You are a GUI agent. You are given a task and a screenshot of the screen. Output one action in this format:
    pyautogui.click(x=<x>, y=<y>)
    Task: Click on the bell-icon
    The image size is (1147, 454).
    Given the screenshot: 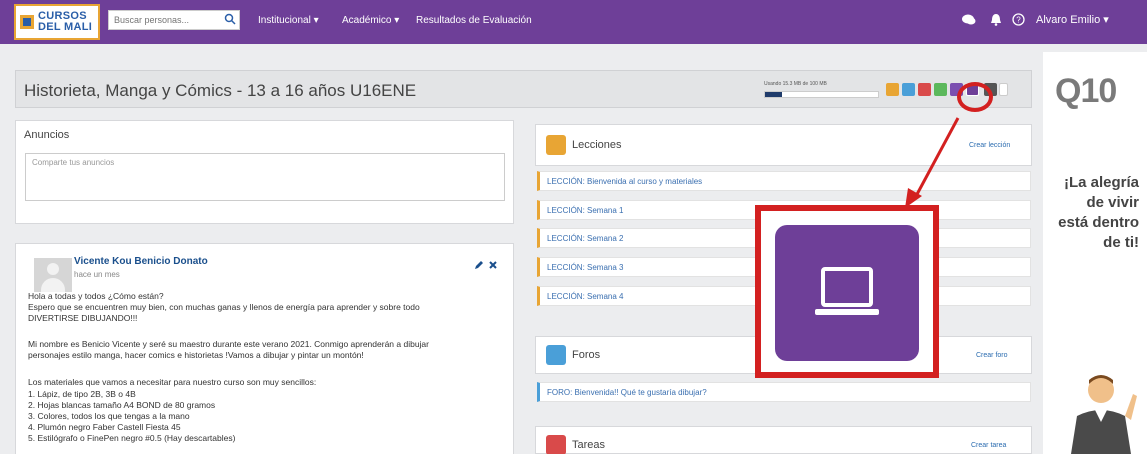 What is the action you would take?
    pyautogui.click(x=996, y=19)
    